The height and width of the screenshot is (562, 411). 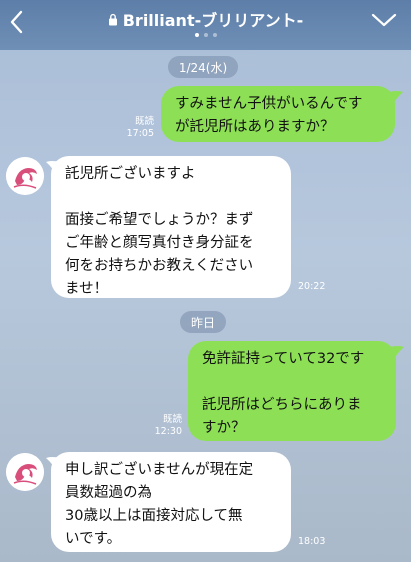 I want to click on message-line: 員数超過の為, so click(x=108, y=493).